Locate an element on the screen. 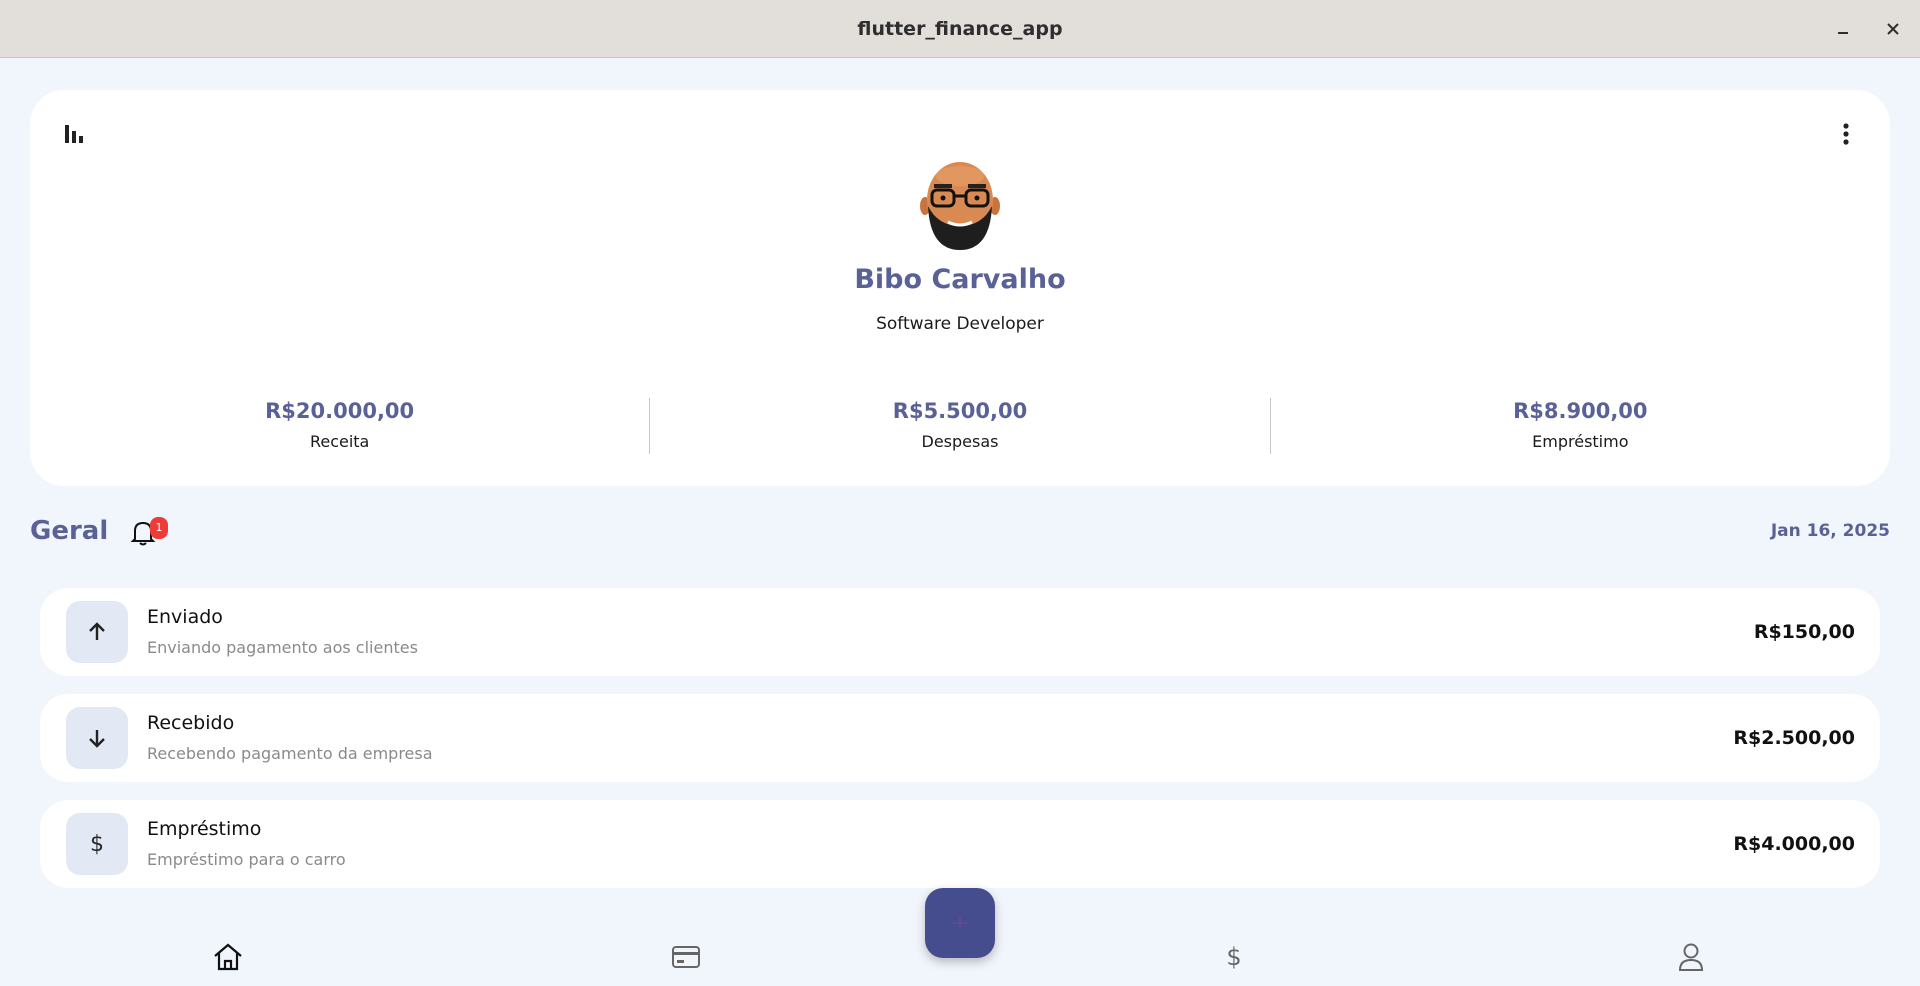 Image resolution: width=1920 pixels, height=986 pixels. chart-button is located at coordinates (74, 134).